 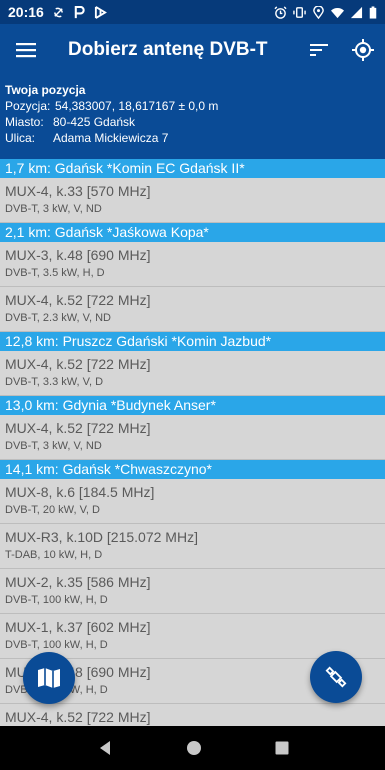 What do you see at coordinates (24, 122) in the screenshot?
I see `city-label: Miasto:` at bounding box center [24, 122].